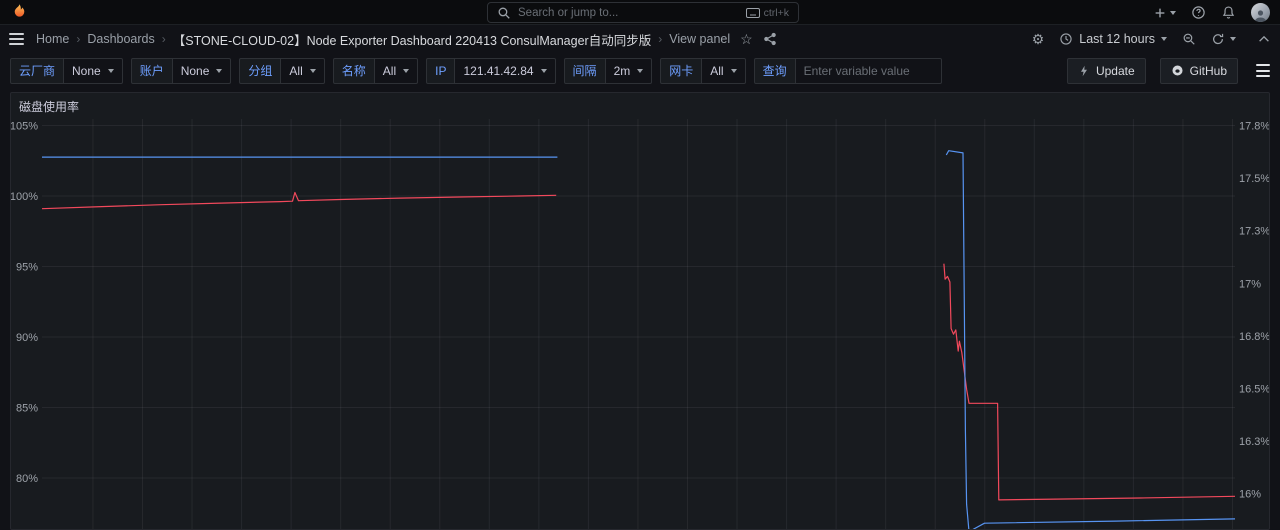 The width and height of the screenshot is (1280, 530). I want to click on variable-label: 名称, so click(353, 70).